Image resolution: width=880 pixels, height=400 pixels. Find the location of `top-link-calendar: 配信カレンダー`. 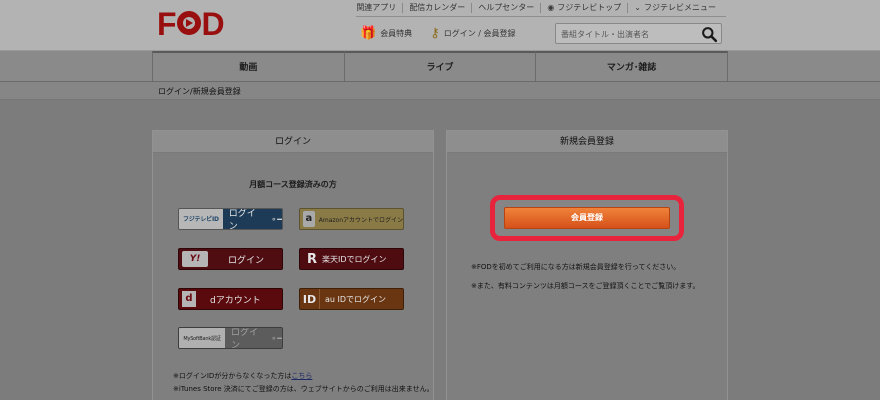

top-link-calendar: 配信カレンダー is located at coordinates (436, 8).